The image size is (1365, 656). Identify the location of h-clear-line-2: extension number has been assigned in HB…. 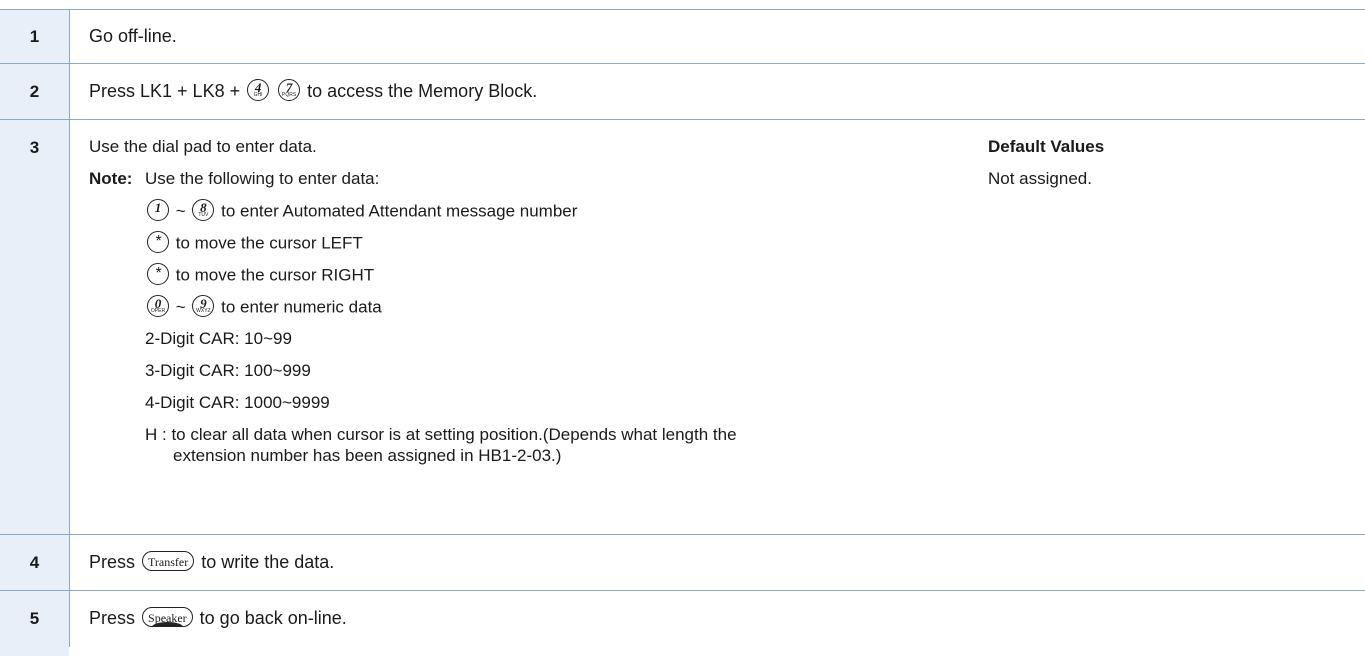
(367, 455).